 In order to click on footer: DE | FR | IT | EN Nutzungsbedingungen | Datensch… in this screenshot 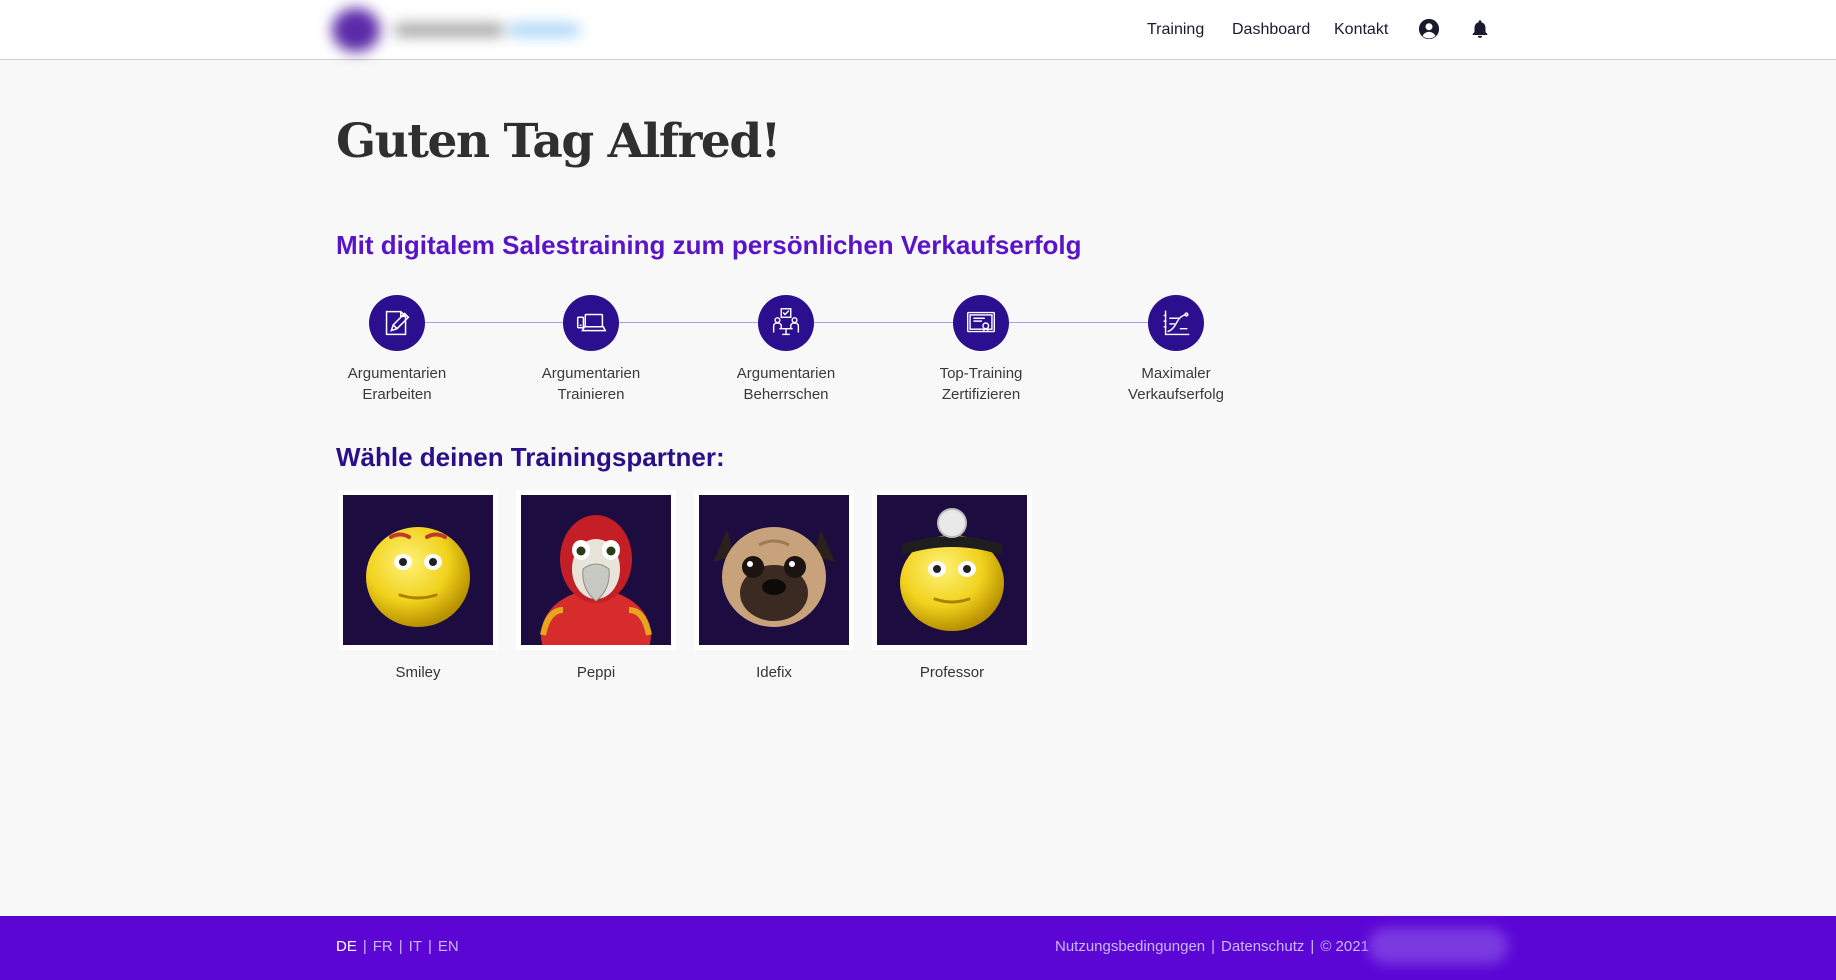, I will do `click(918, 948)`.